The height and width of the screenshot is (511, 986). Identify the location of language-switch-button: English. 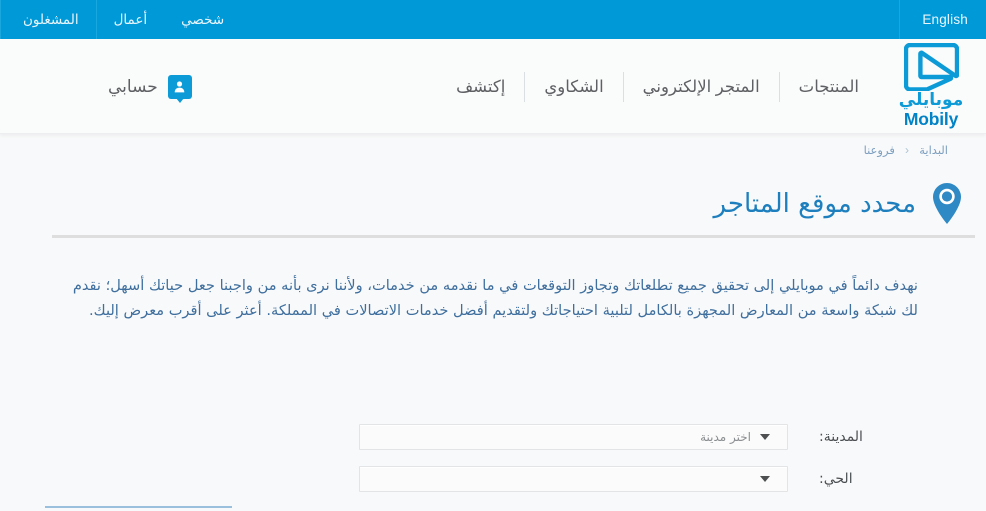
(942, 19).